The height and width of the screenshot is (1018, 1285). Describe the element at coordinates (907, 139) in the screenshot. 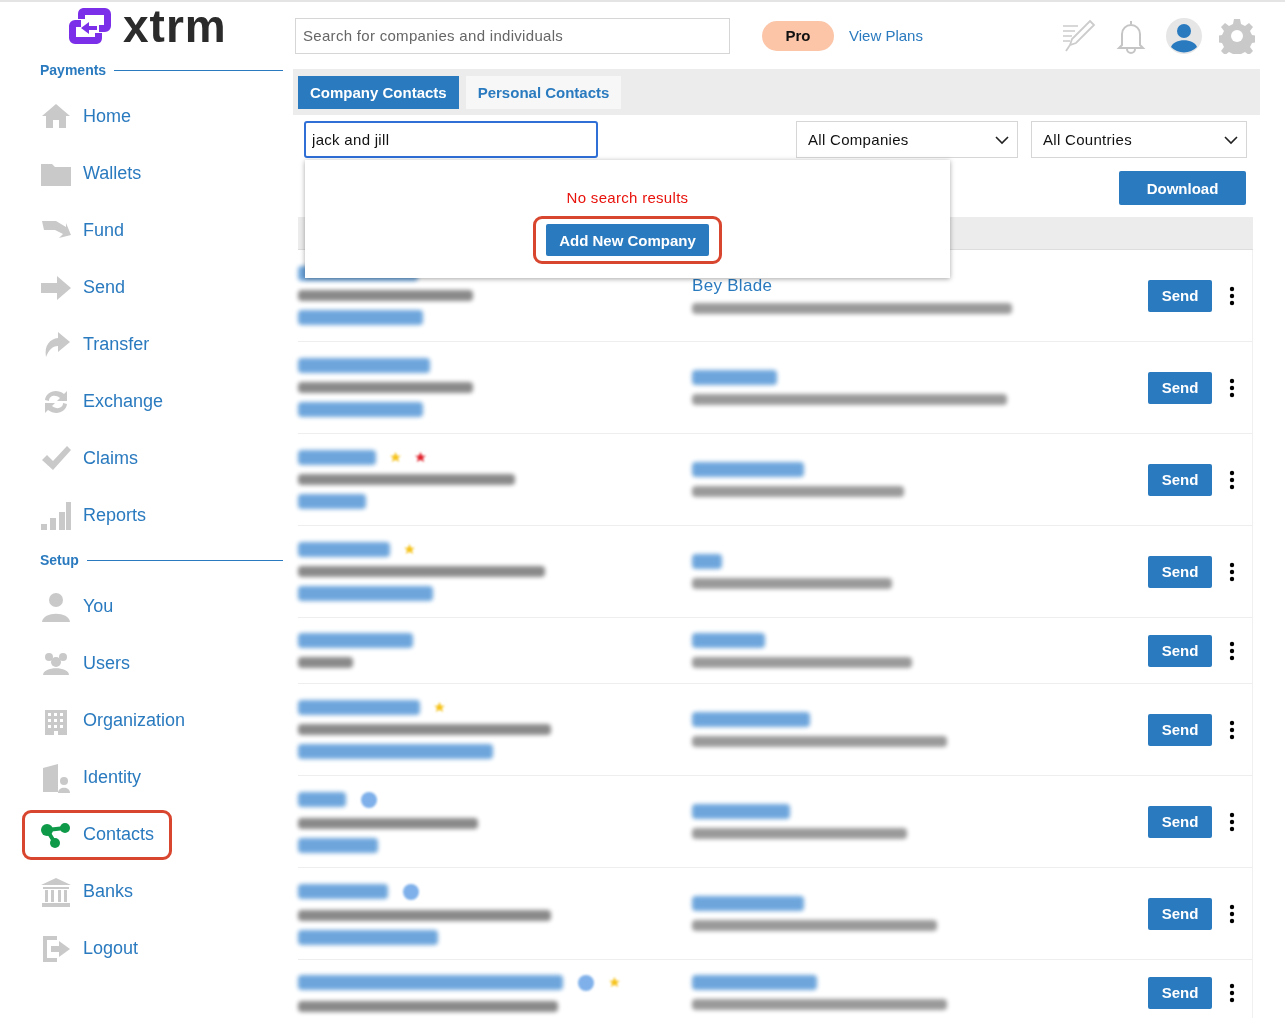

I see `company-dropdown: All Companies` at that location.